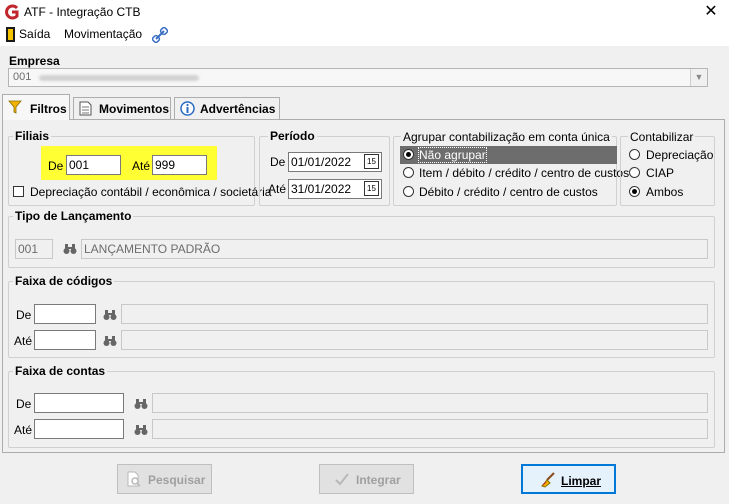 This screenshot has height=504, width=729. I want to click on tab-filtros: Filtros, so click(36, 107).